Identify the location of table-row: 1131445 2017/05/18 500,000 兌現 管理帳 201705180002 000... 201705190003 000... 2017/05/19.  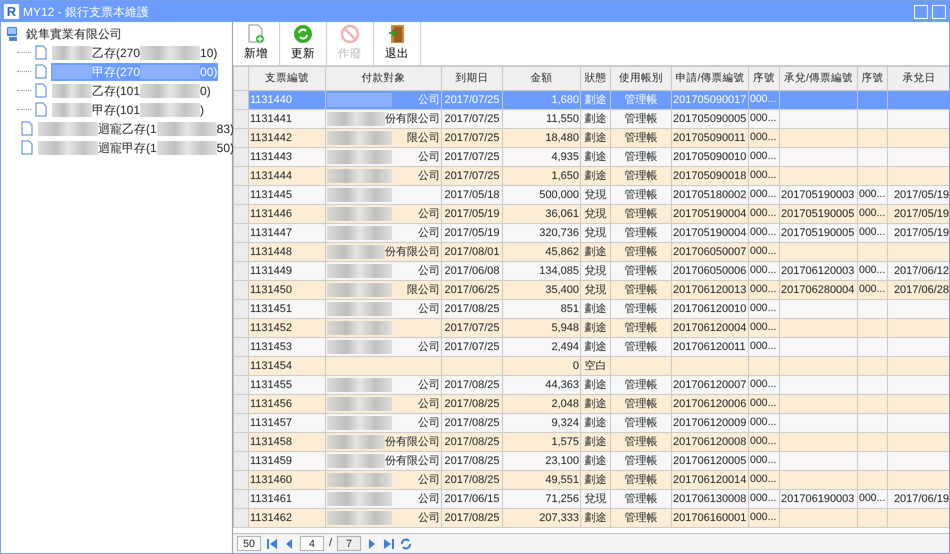
(591, 195).